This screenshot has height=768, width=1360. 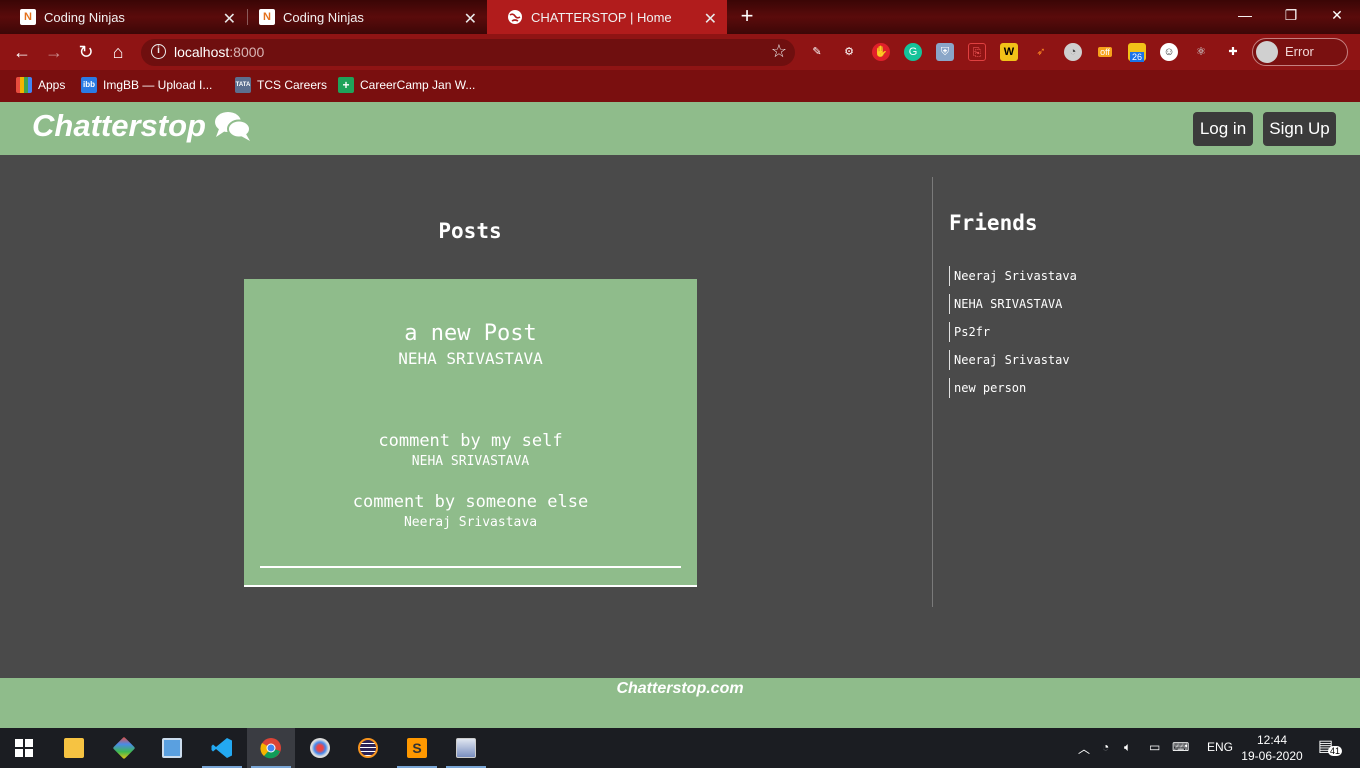 I want to click on git-diamond-icon, so click(x=124, y=748).